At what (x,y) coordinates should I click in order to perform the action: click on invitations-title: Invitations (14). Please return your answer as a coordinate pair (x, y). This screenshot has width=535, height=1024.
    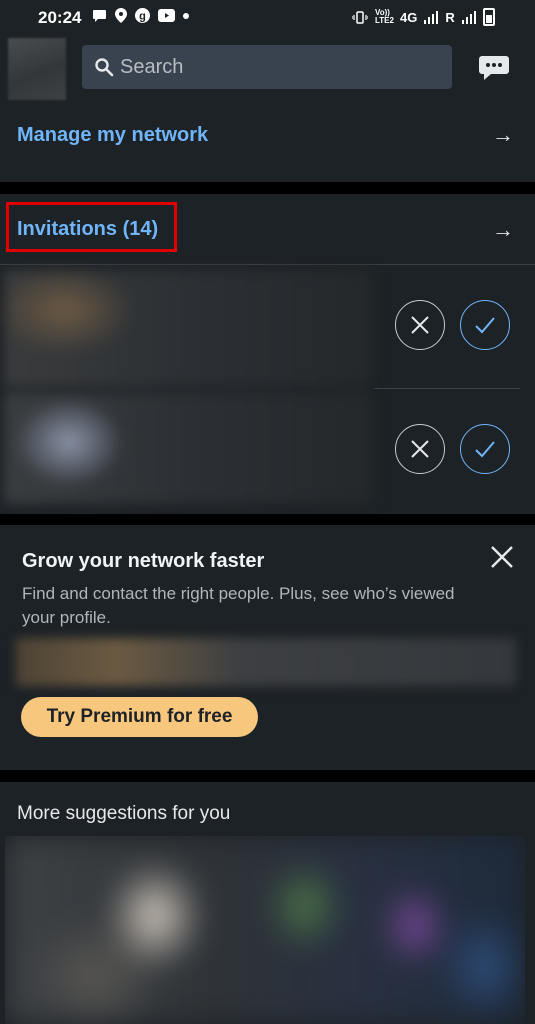
    Looking at the image, I should click on (87, 229).